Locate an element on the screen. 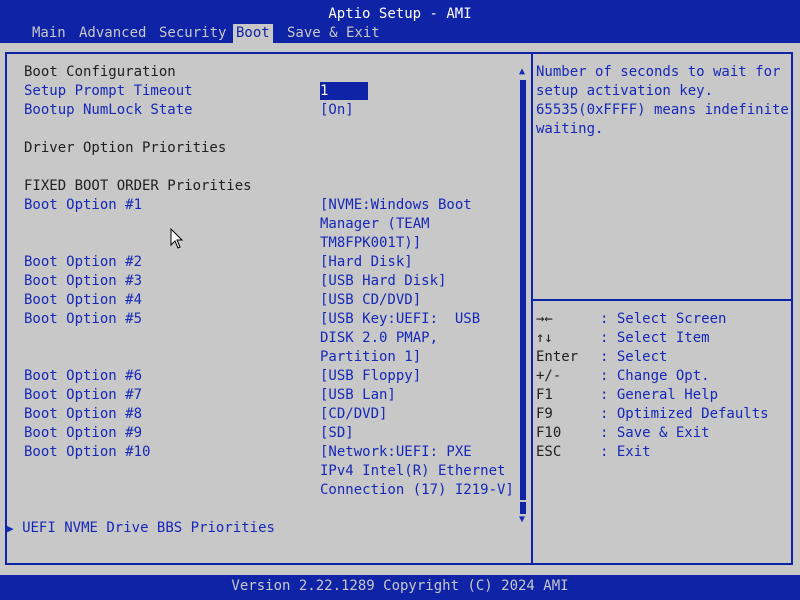  help-line: Number of seconds to wait for is located at coordinates (658, 72).